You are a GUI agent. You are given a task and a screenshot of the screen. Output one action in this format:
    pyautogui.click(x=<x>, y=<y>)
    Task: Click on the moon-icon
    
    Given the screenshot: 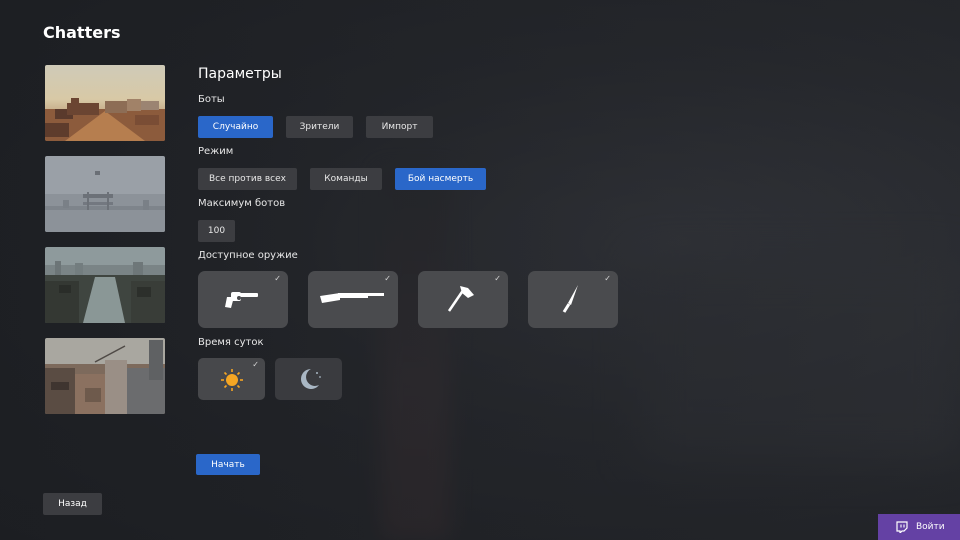 What is the action you would take?
    pyautogui.click(x=311, y=379)
    